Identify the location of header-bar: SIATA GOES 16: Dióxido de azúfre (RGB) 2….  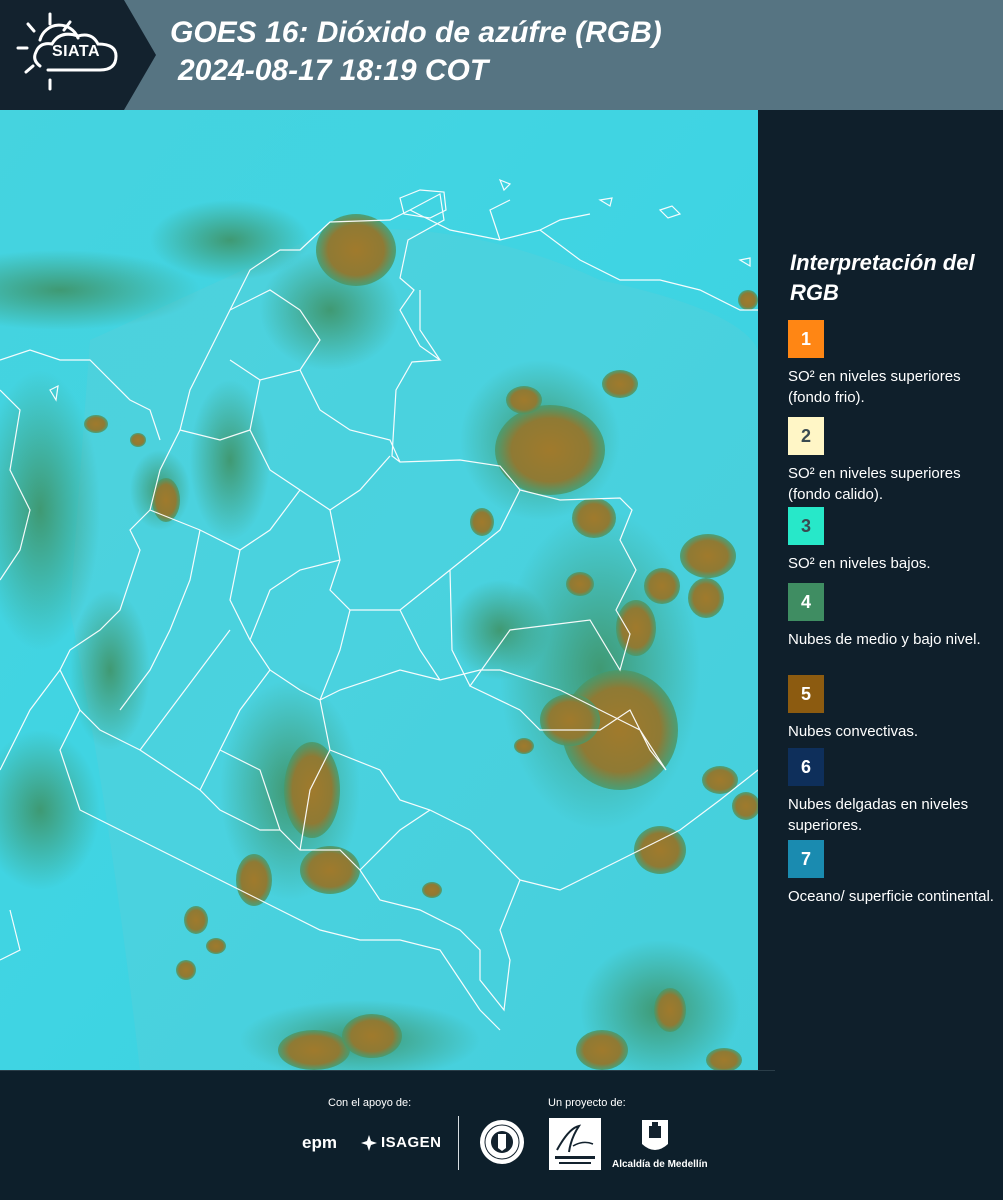
(501, 55).